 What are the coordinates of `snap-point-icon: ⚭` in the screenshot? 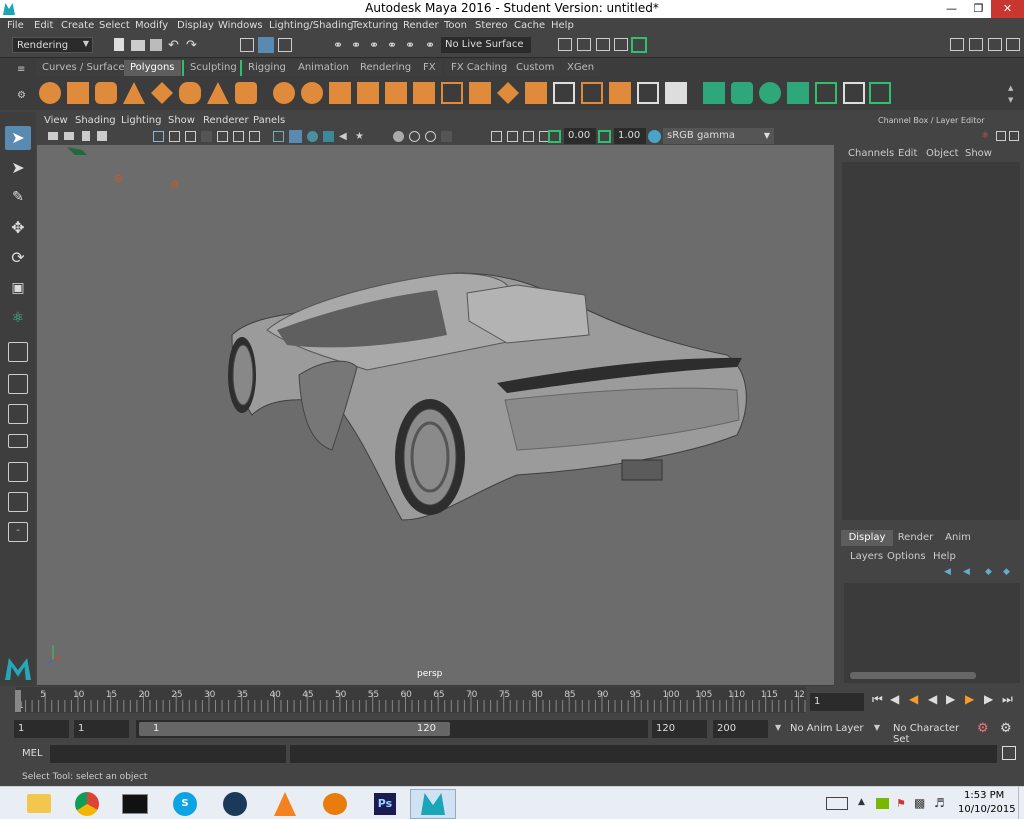 It's located at (374, 45).